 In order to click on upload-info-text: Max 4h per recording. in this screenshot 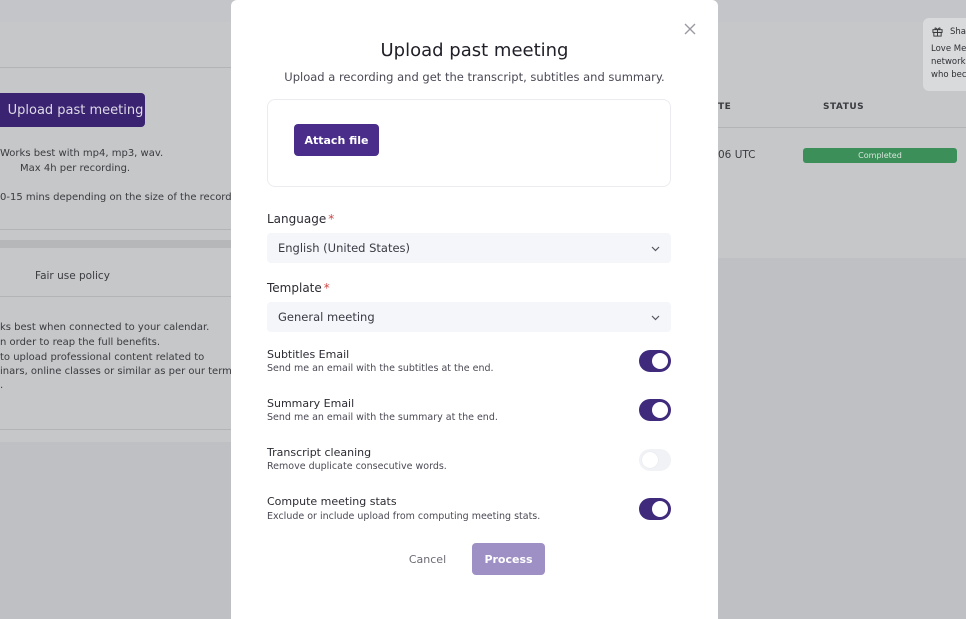, I will do `click(75, 168)`.